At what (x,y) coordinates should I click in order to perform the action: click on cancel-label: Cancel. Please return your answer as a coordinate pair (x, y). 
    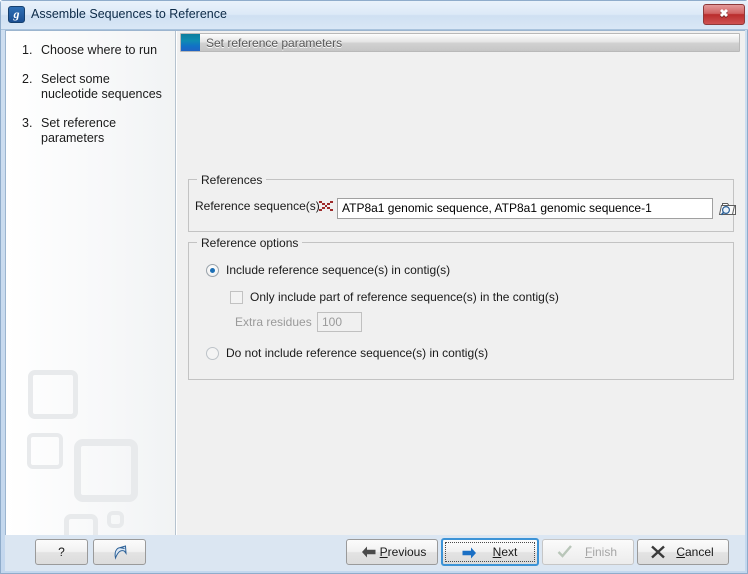
    Looking at the image, I should click on (695, 552).